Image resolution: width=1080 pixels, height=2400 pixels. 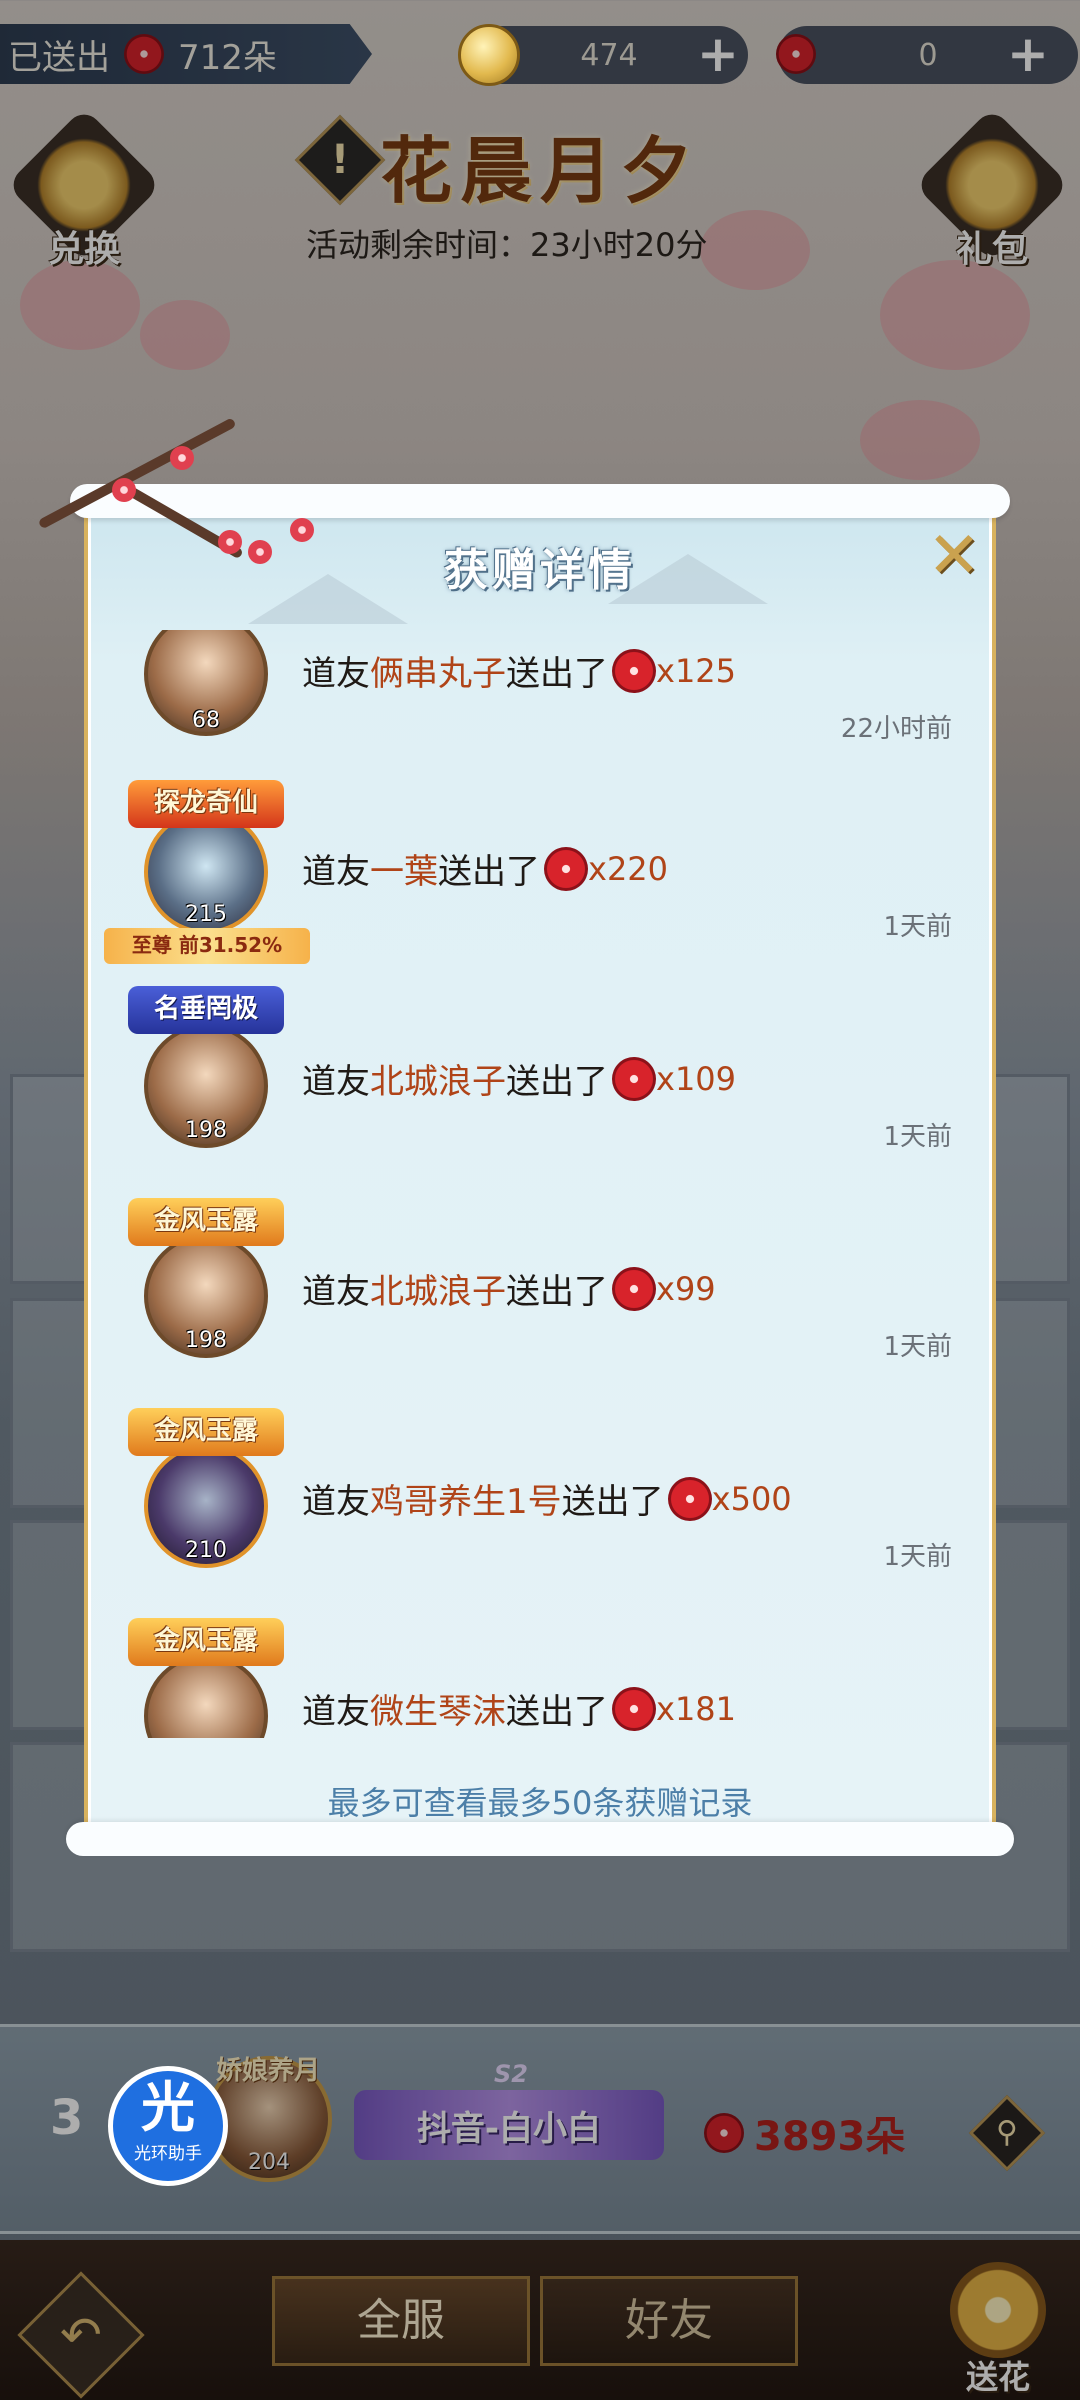 I want to click on list-item: 金风玉露 198 道友 北城浪子 送出了 x99 1天前, so click(x=540, y=1295).